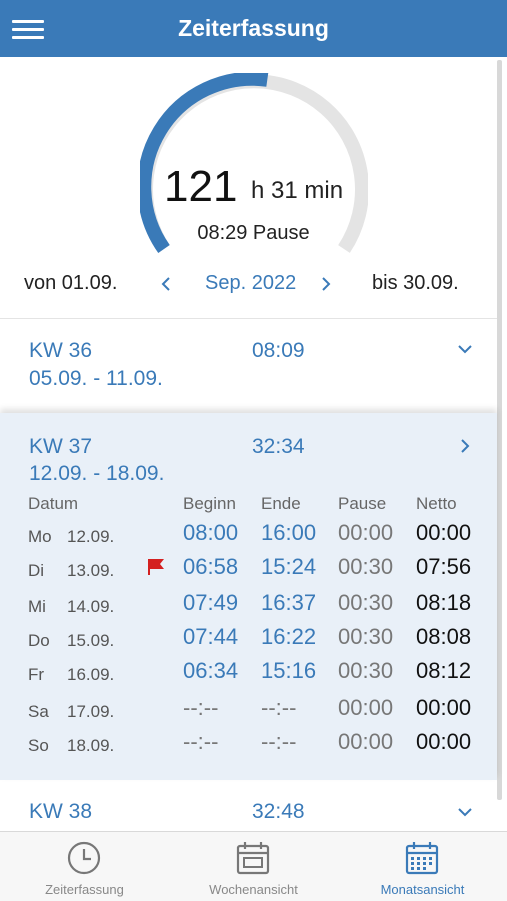 This screenshot has height=901, width=507. I want to click on row-end: 15:24, so click(288, 567).